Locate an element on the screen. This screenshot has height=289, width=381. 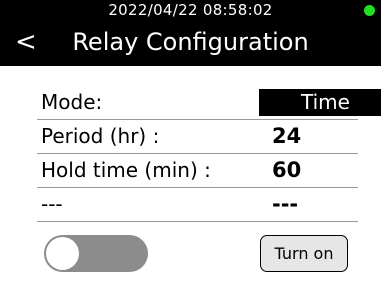
period-row: Period (hr) : 24 is located at coordinates (197, 137).